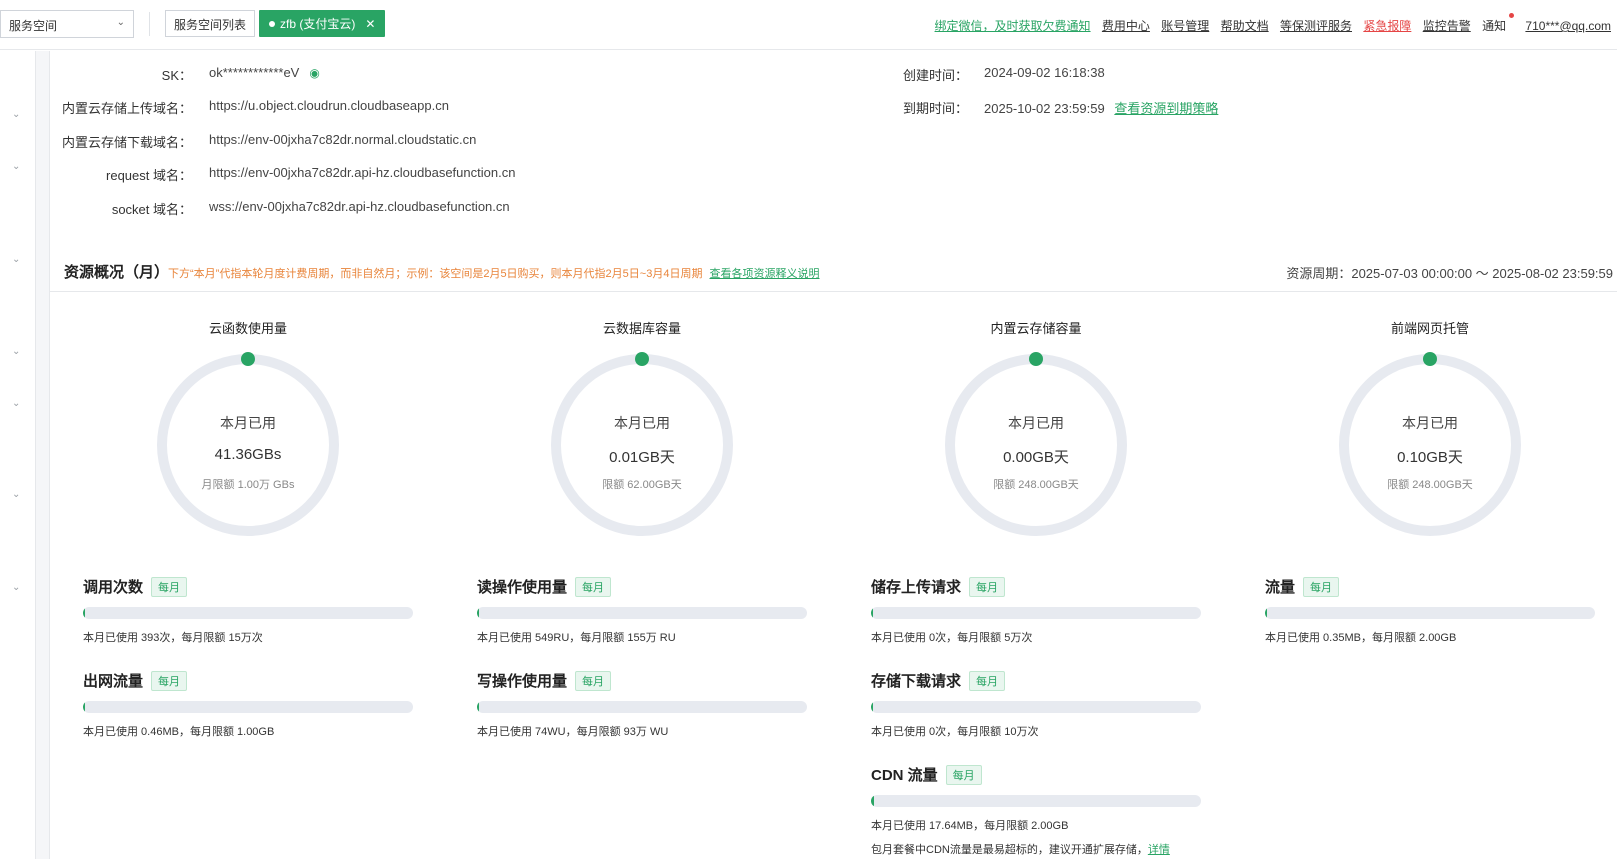 Image resolution: width=1617 pixels, height=859 pixels. I want to click on monitor-link: 监控告警, so click(1447, 26).